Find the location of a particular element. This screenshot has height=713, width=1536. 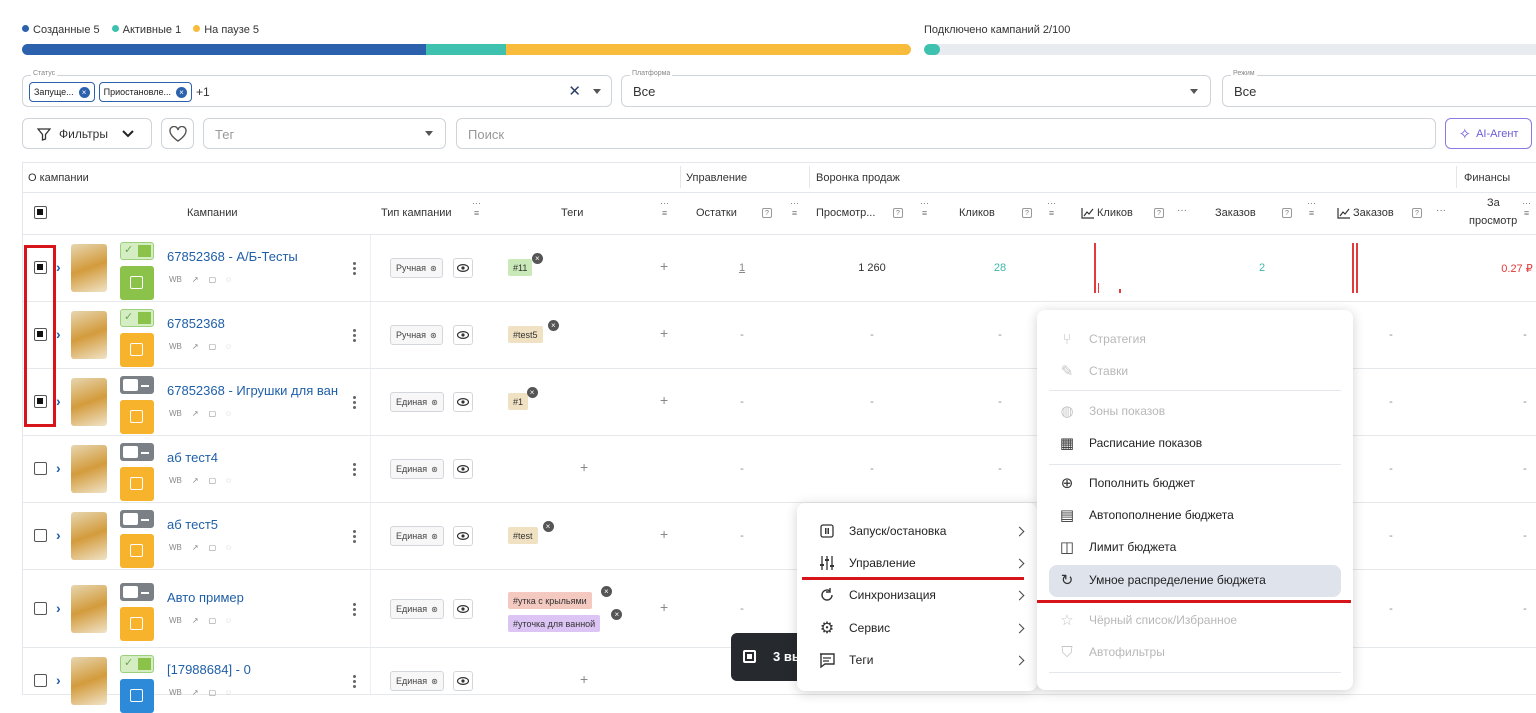

menu-tags: Теги is located at coordinates (917, 660).